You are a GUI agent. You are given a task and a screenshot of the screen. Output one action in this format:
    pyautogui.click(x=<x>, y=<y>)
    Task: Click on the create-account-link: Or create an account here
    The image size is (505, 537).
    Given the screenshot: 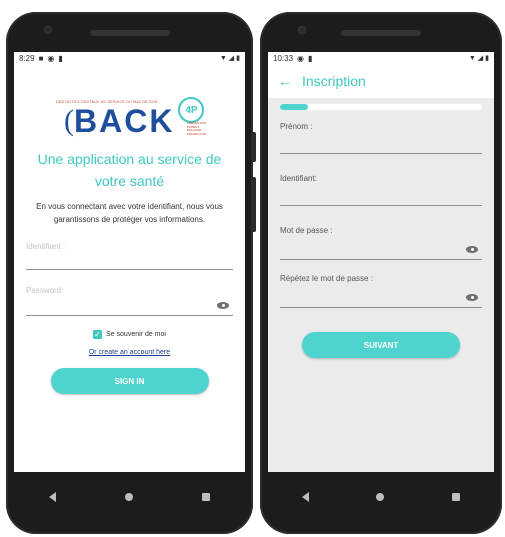 What is the action you would take?
    pyautogui.click(x=129, y=352)
    